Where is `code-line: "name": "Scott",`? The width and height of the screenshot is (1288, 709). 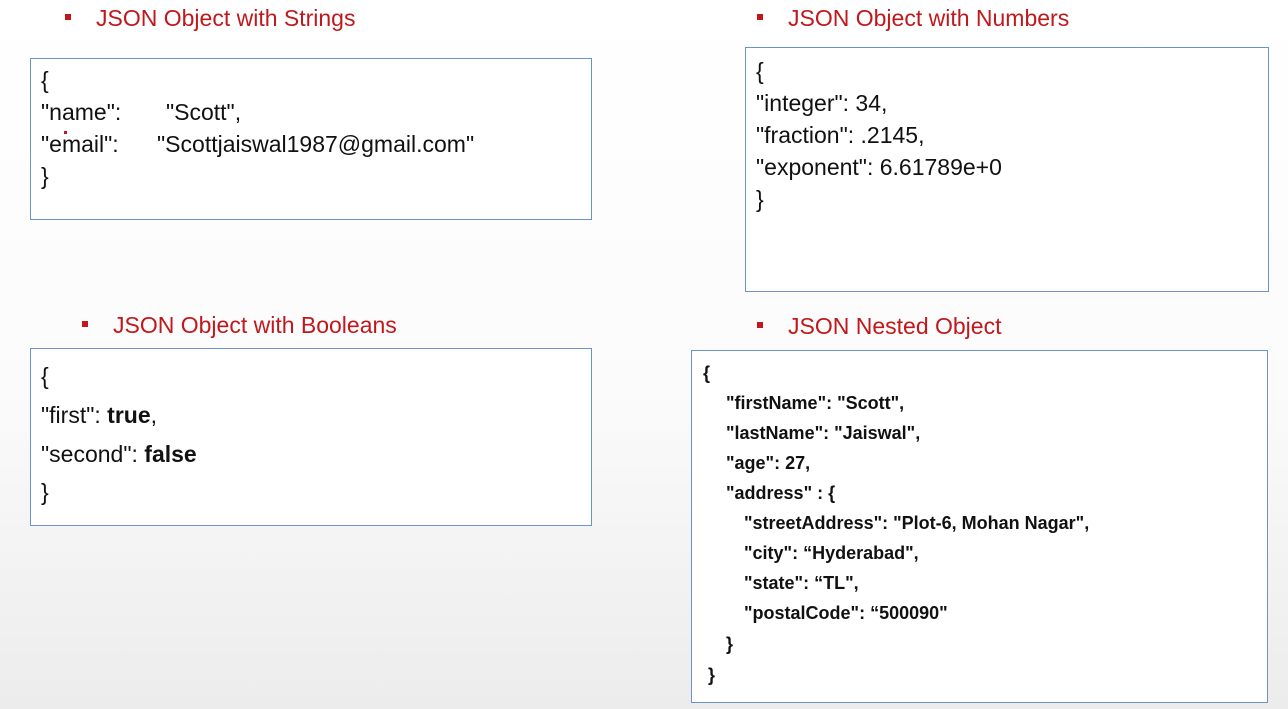 code-line: "name": "Scott", is located at coordinates (141, 112).